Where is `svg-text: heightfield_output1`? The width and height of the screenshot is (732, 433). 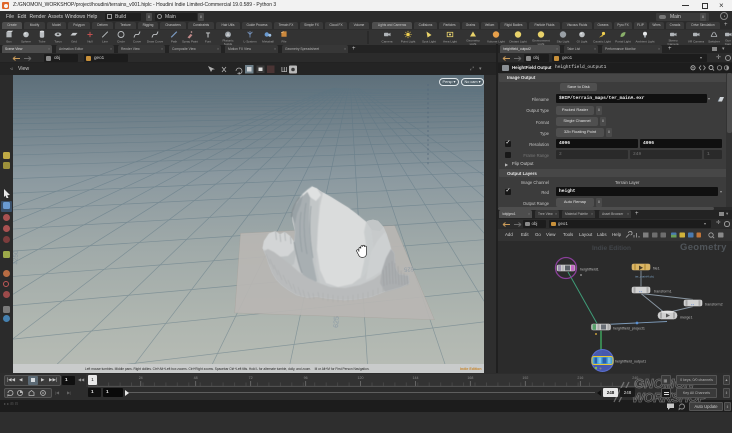 svg-text: heightfield_output1 is located at coordinates (630, 361).